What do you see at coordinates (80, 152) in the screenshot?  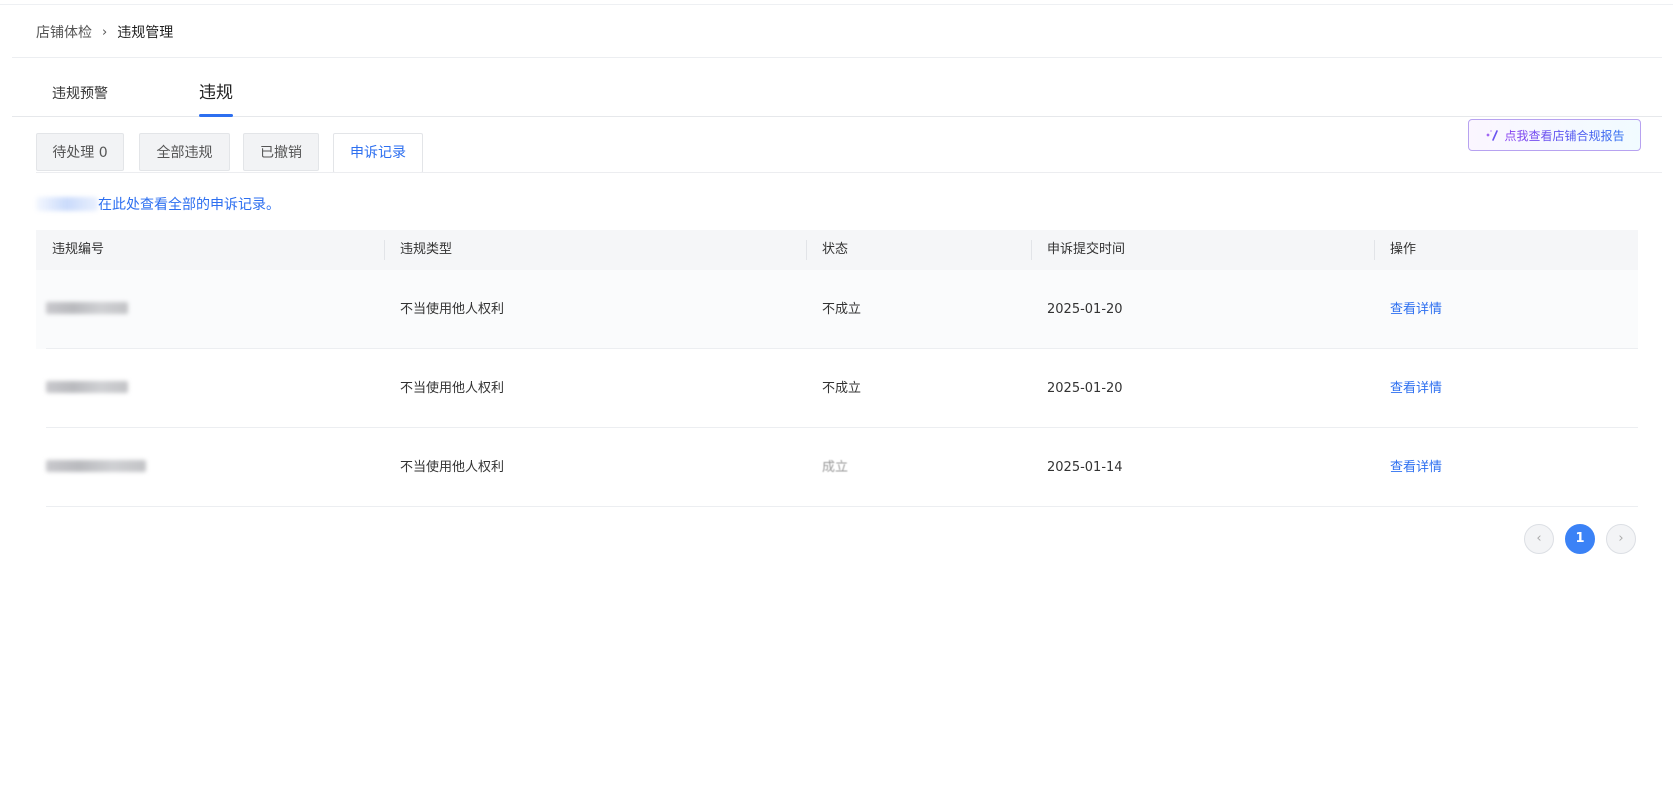 I see `tab-pending: 待处理 0` at bounding box center [80, 152].